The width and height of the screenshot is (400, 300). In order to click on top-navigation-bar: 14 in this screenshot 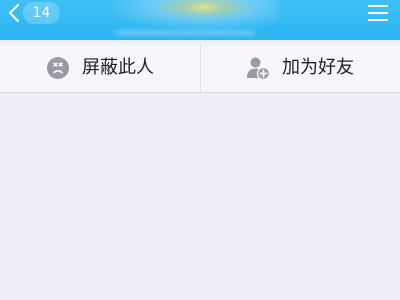, I will do `click(200, 20)`.